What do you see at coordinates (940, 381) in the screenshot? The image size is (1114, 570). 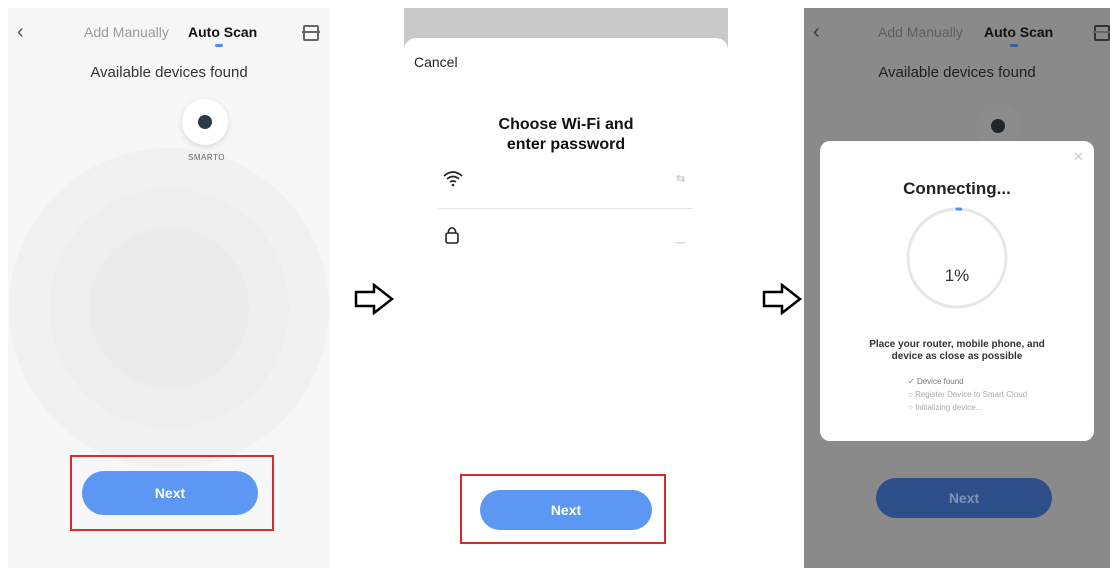 I see `step-label: Device found` at bounding box center [940, 381].